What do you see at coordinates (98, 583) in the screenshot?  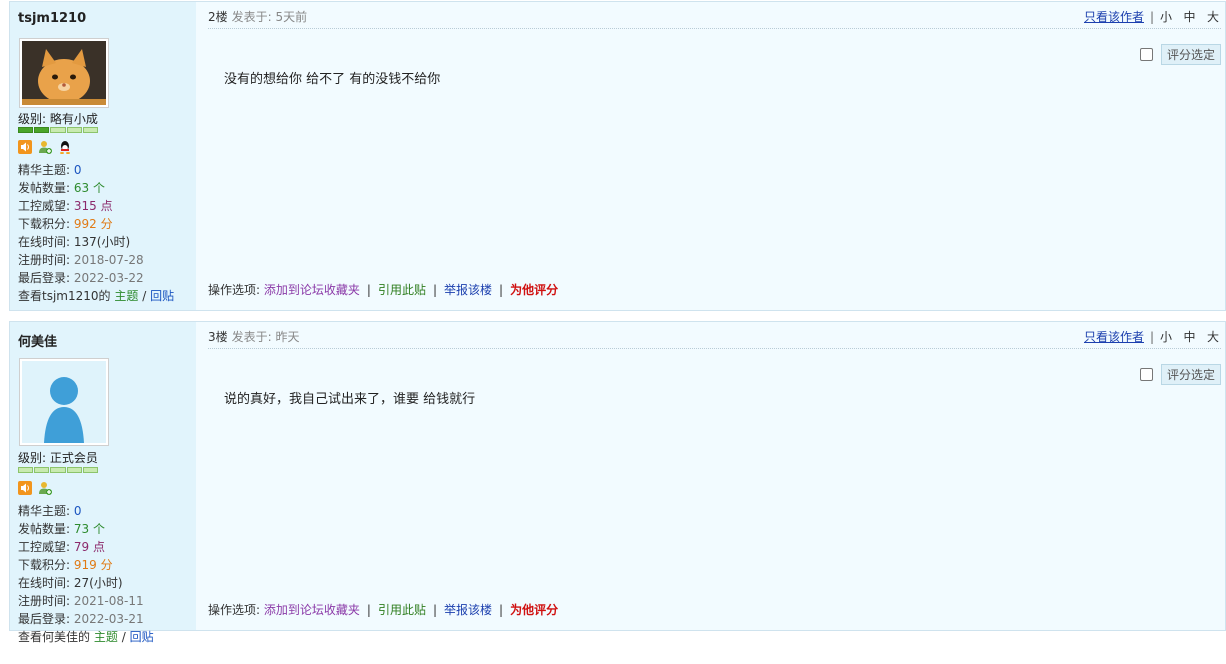 I see `stat-online: 27(小时)` at bounding box center [98, 583].